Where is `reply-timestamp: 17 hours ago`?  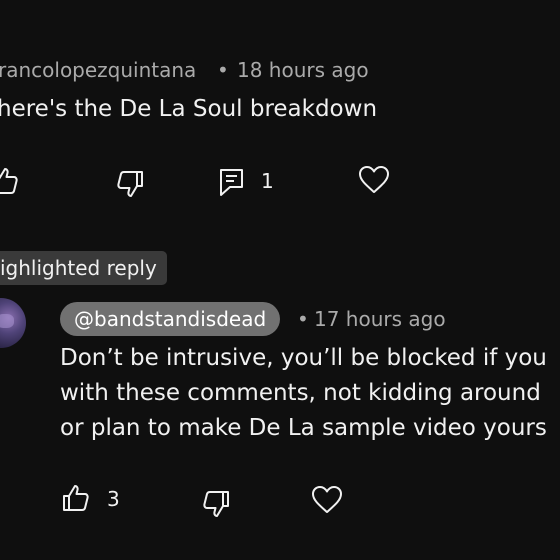
reply-timestamp: 17 hours ago is located at coordinates (380, 319).